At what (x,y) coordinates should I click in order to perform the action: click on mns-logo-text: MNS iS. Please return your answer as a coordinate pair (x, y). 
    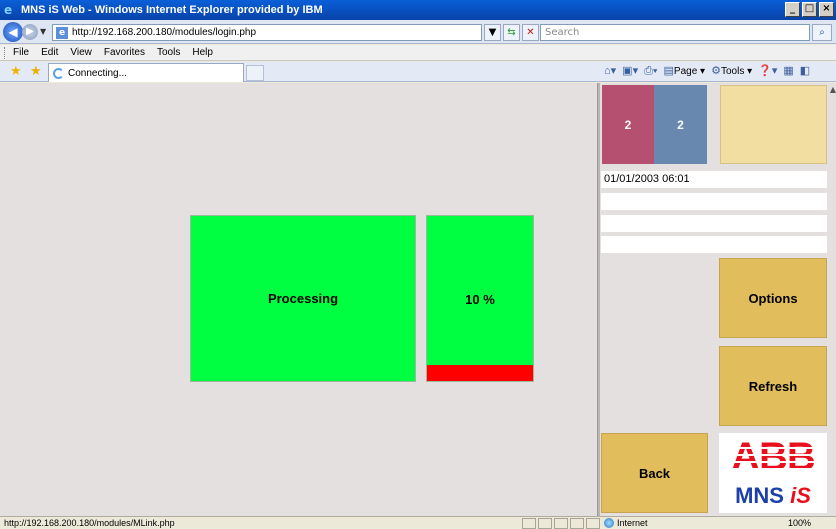
    Looking at the image, I should click on (773, 496).